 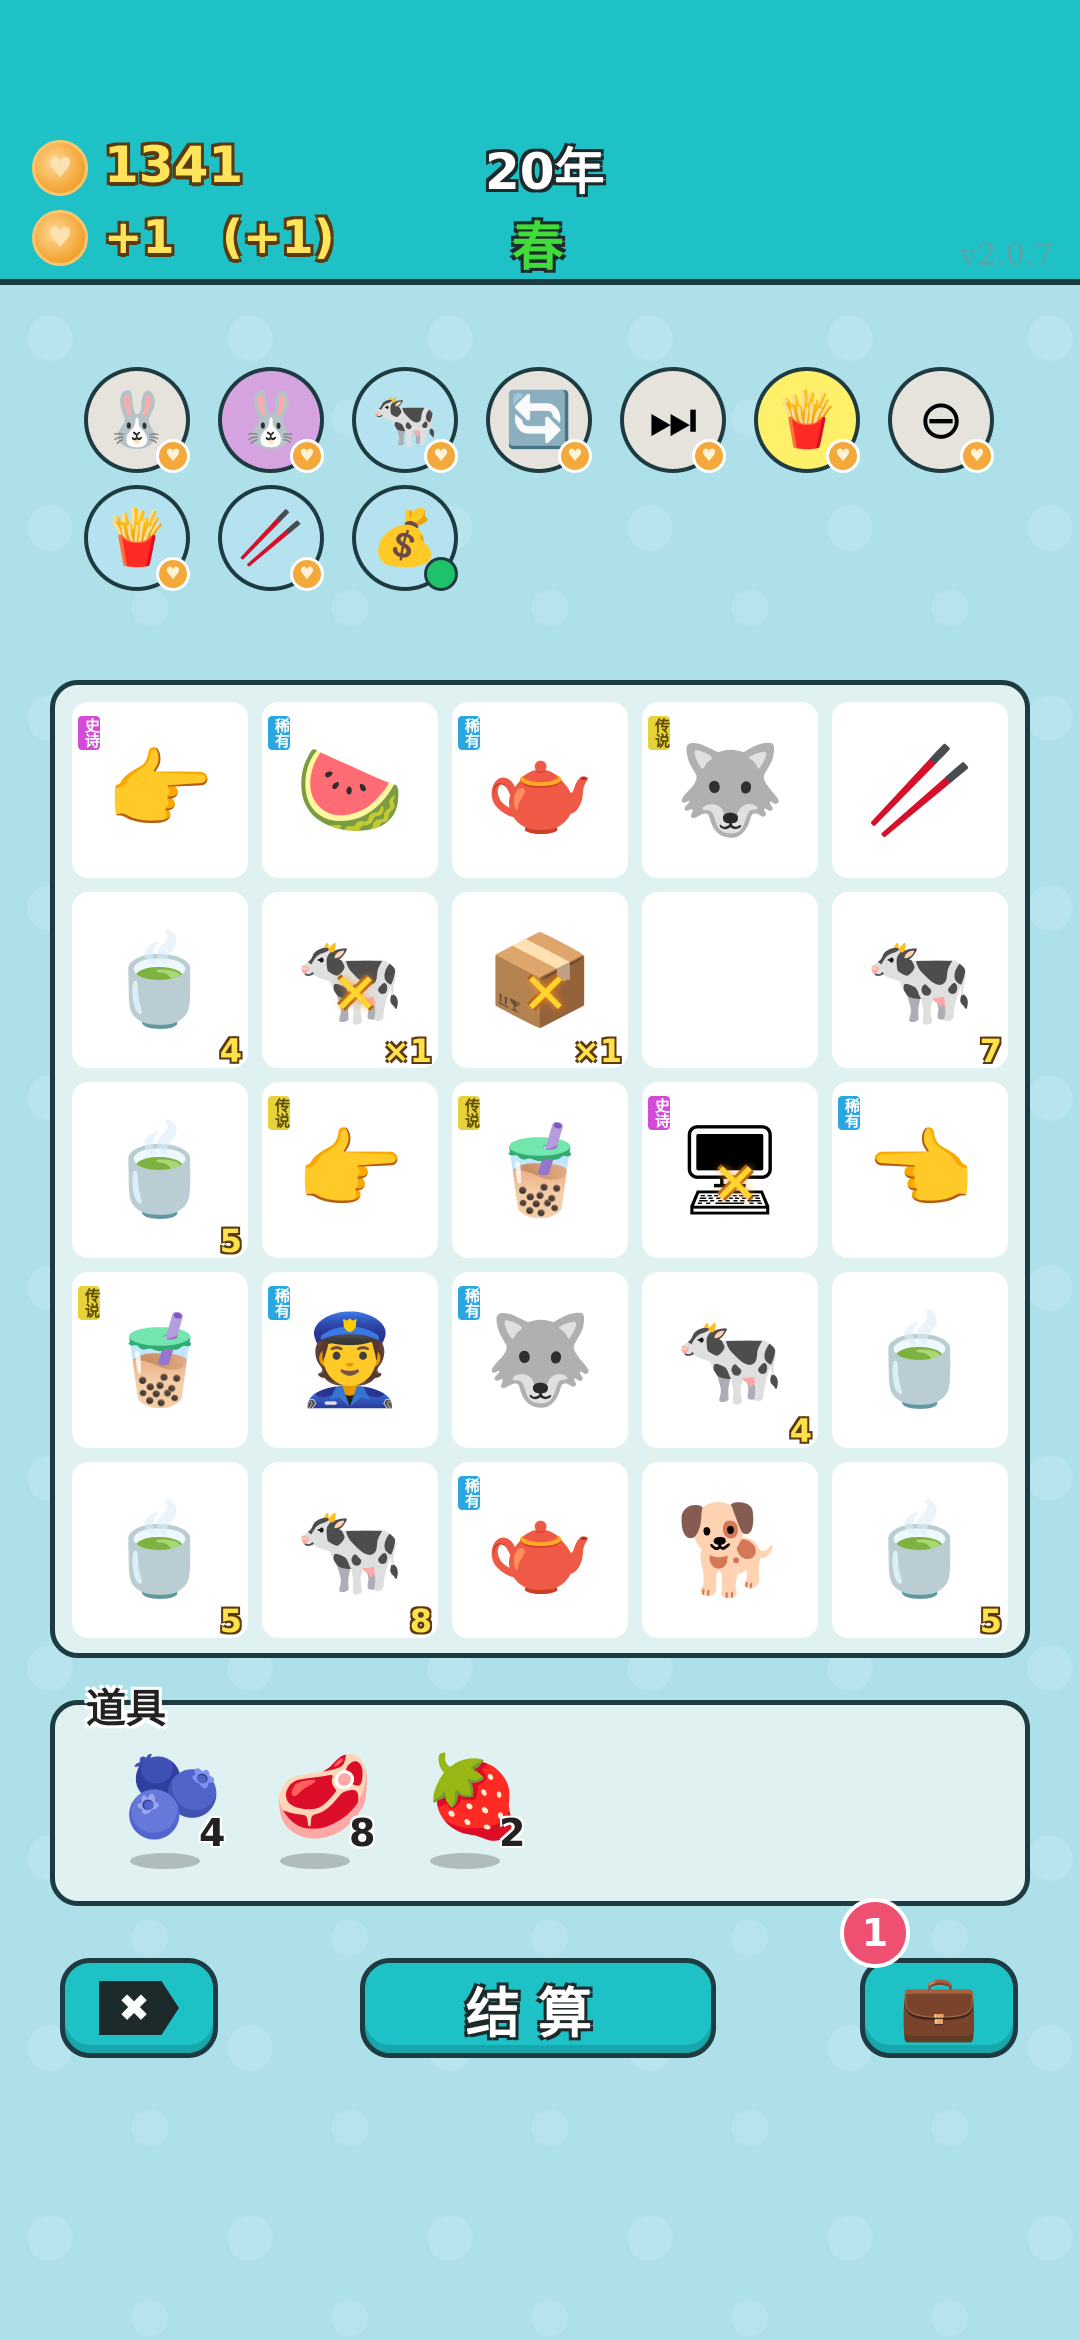 What do you see at coordinates (278, 237) in the screenshot?
I see `income-bonus: (+1)` at bounding box center [278, 237].